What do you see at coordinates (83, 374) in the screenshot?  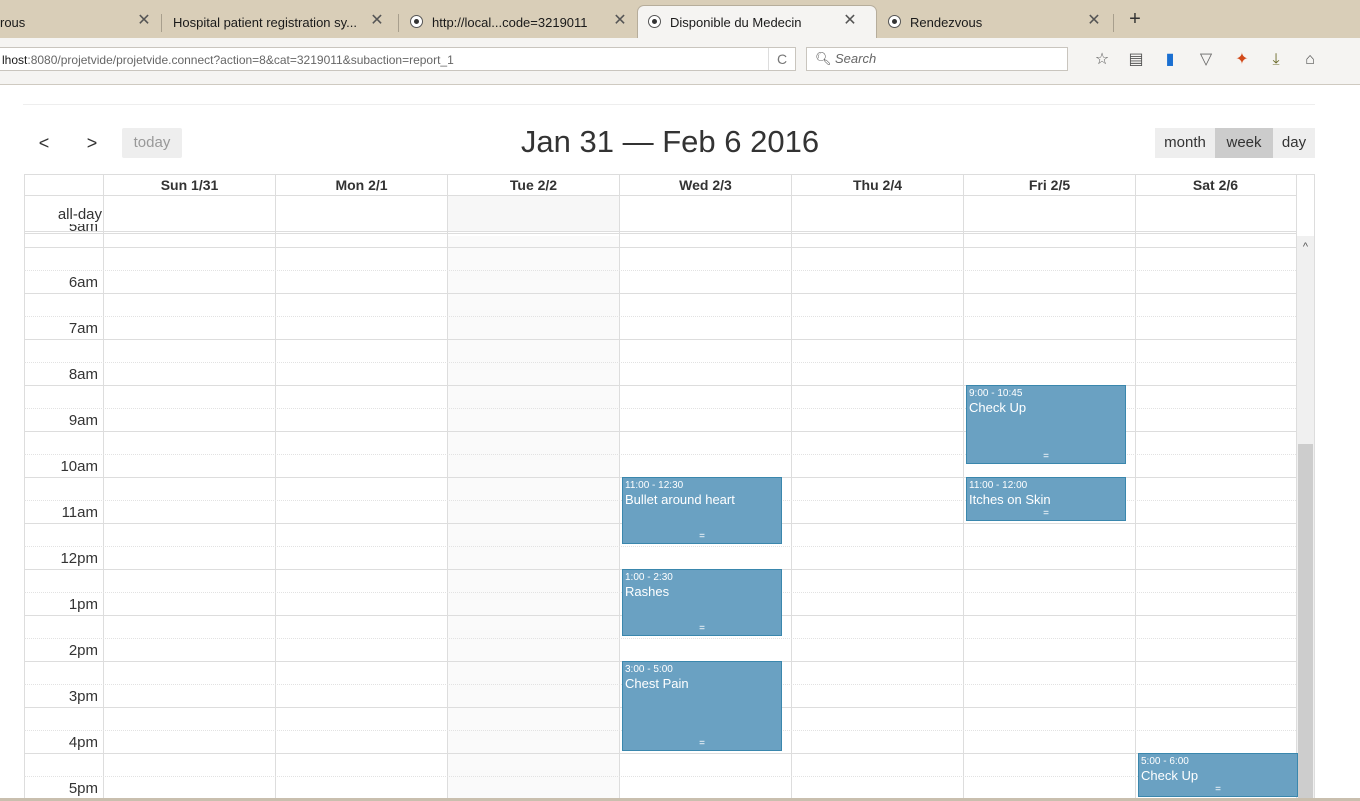 I see `time-label: 8am` at bounding box center [83, 374].